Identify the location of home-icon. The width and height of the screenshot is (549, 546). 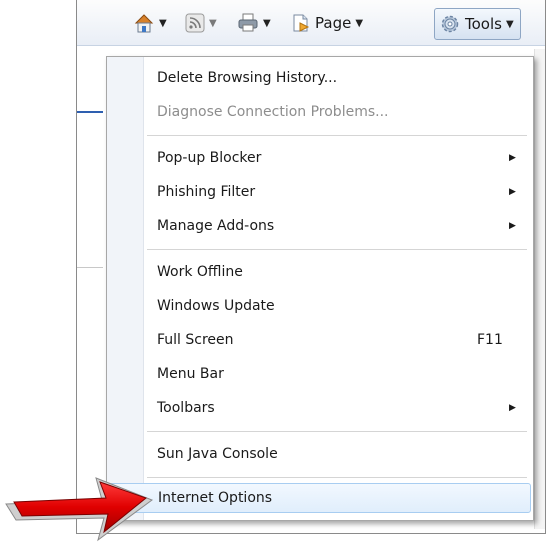
(144, 23).